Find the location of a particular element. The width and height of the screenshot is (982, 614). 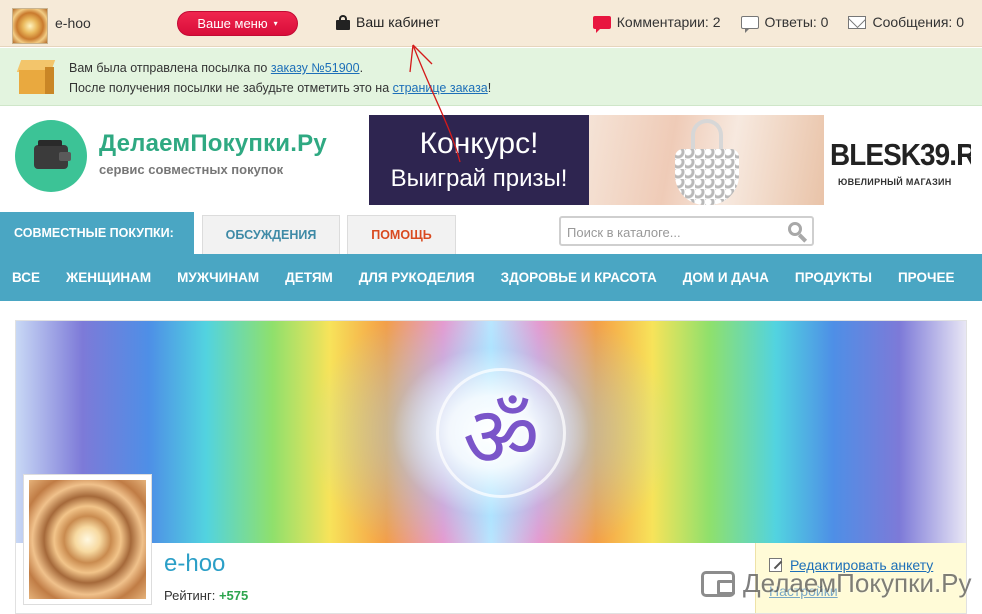

messages-link: Сообщения: 0 is located at coordinates (906, 22).